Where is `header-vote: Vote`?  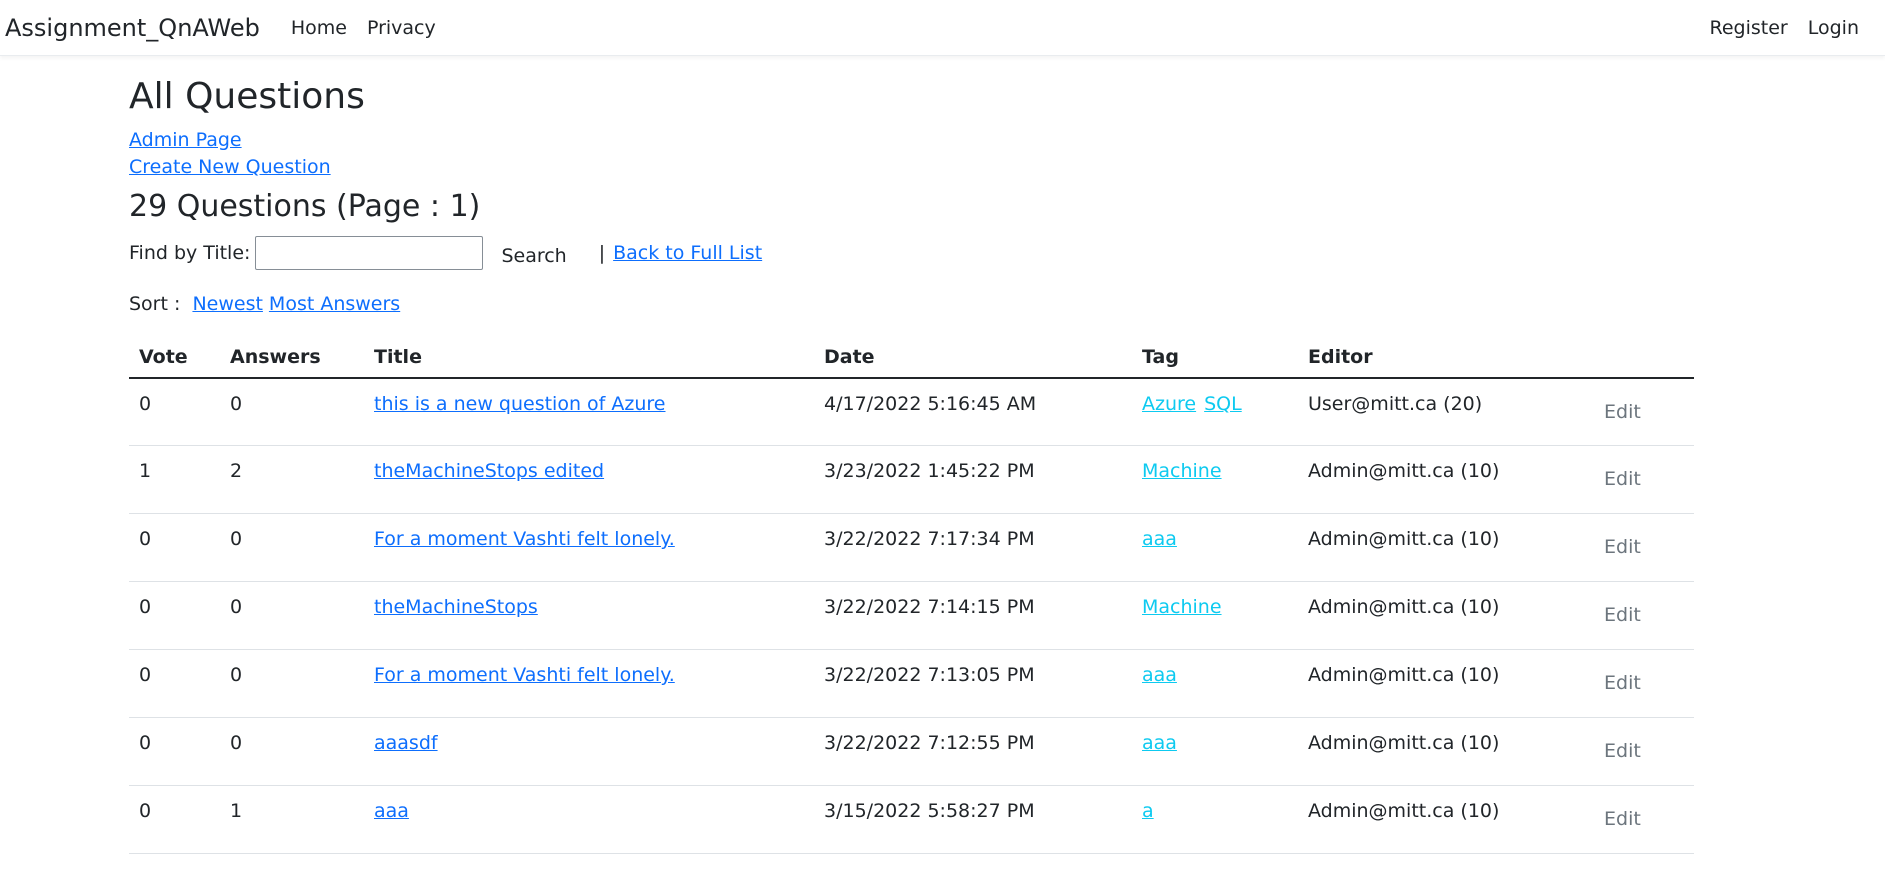
header-vote: Vote is located at coordinates (174, 357).